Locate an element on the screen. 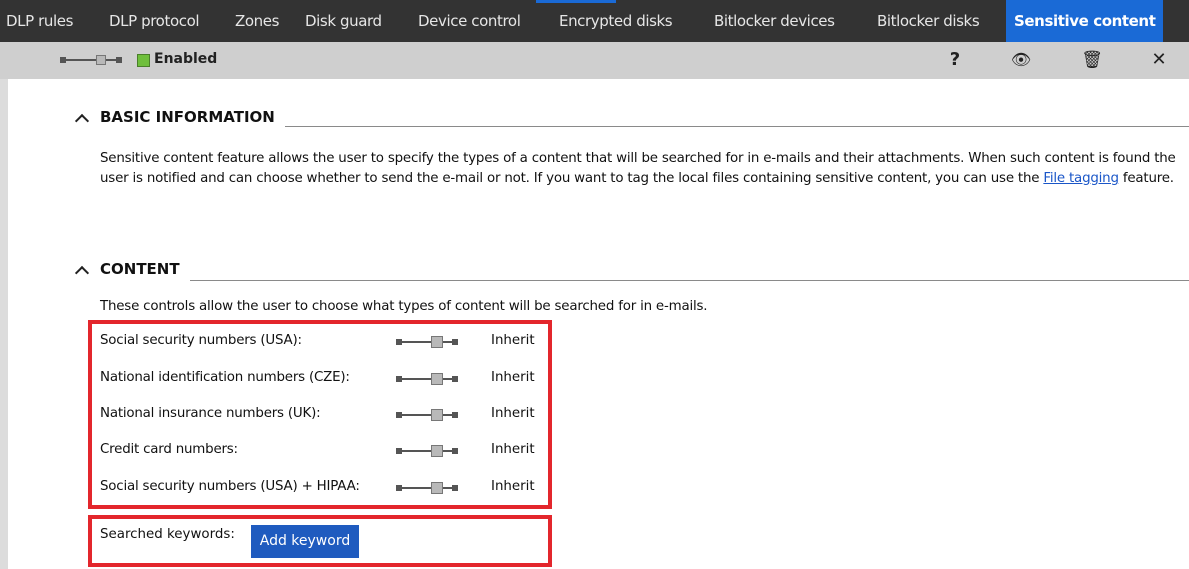 The image size is (1189, 569). option-value-national-insurance-uk: Inherit is located at coordinates (513, 413).